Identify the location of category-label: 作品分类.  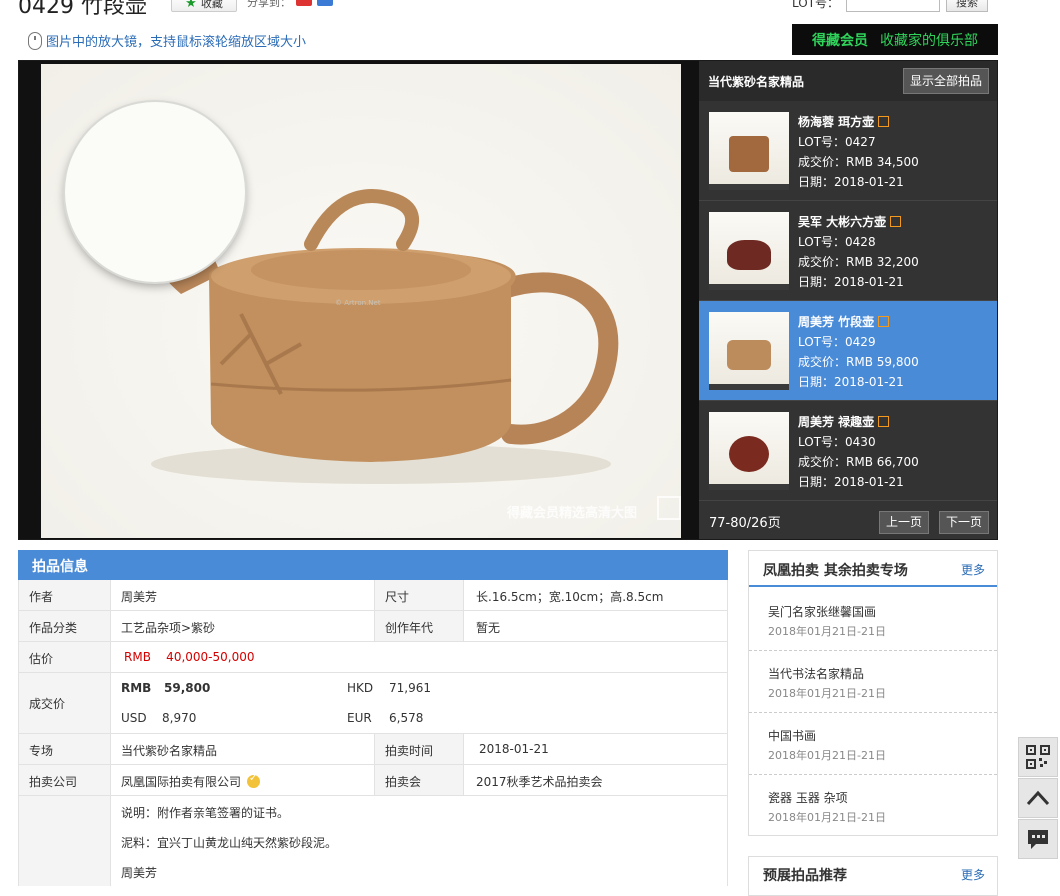
(65, 626).